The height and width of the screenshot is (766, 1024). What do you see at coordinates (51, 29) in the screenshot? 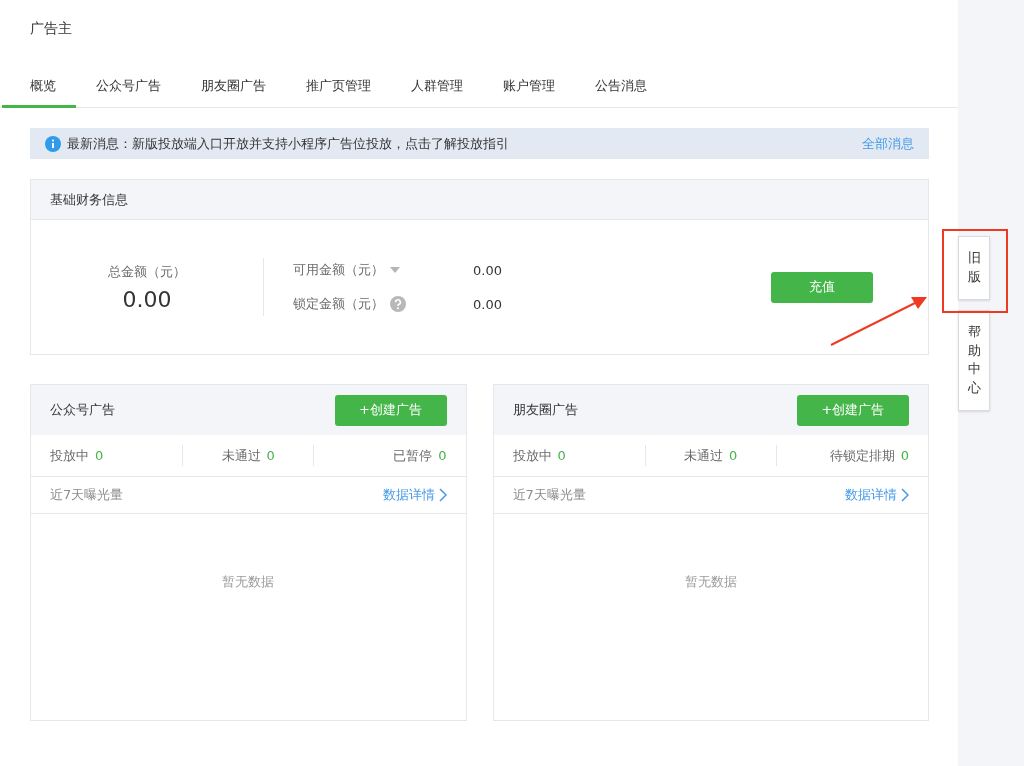
I see `page-title: 广告主` at bounding box center [51, 29].